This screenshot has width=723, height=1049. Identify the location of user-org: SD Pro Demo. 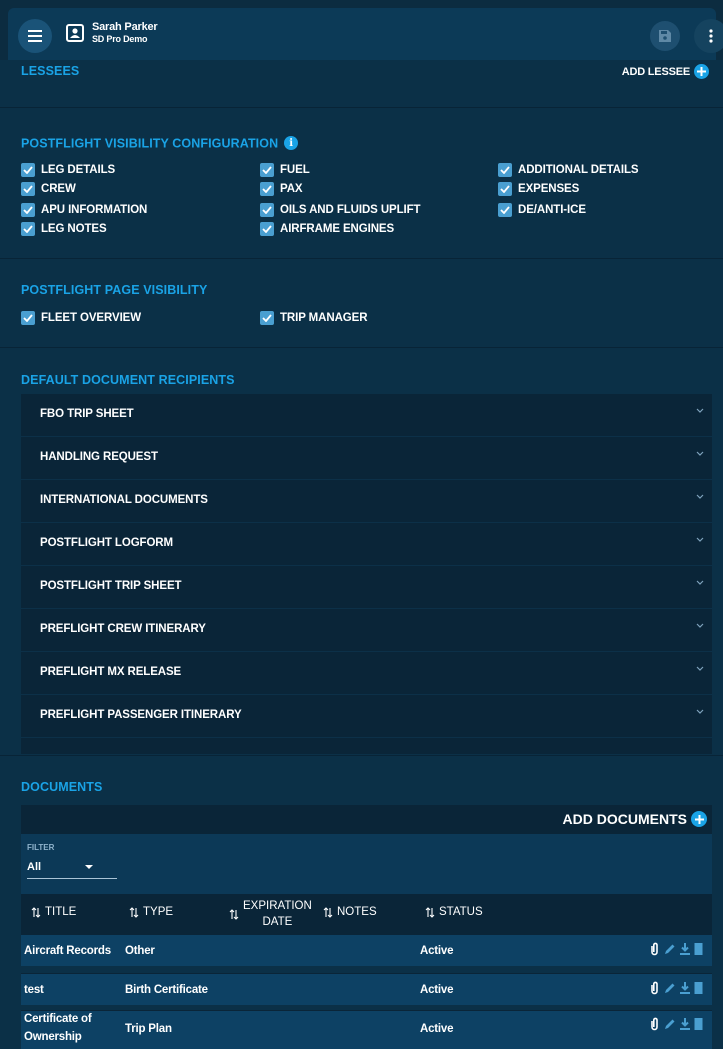
(120, 39).